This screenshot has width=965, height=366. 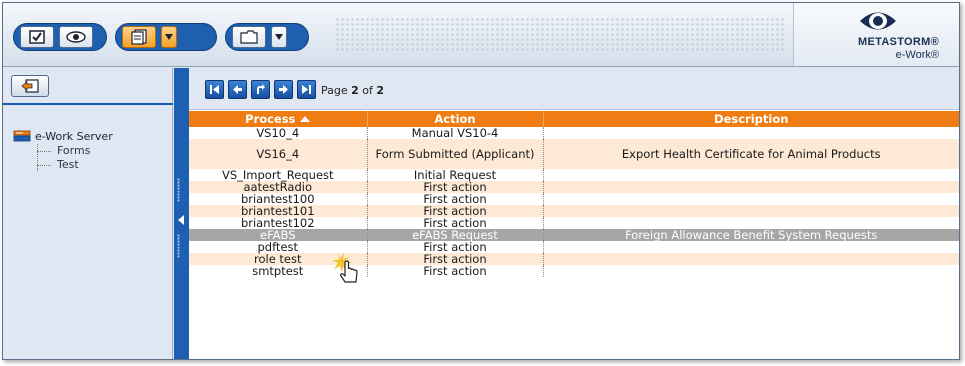 What do you see at coordinates (878, 21) in the screenshot?
I see `metastorm-eye-icon` at bounding box center [878, 21].